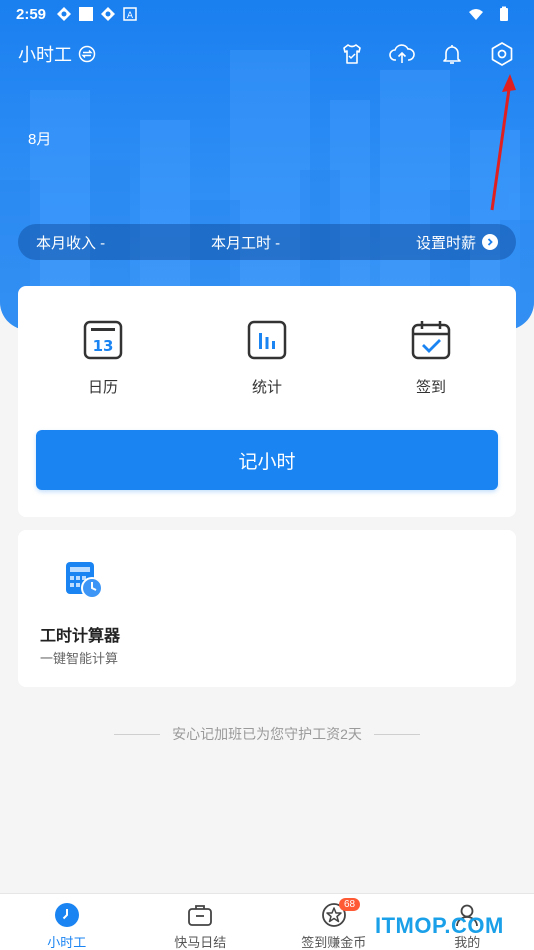 This screenshot has height=950, width=534. What do you see at coordinates (45, 55) in the screenshot?
I see `app-title-text: 小时工` at bounding box center [45, 55].